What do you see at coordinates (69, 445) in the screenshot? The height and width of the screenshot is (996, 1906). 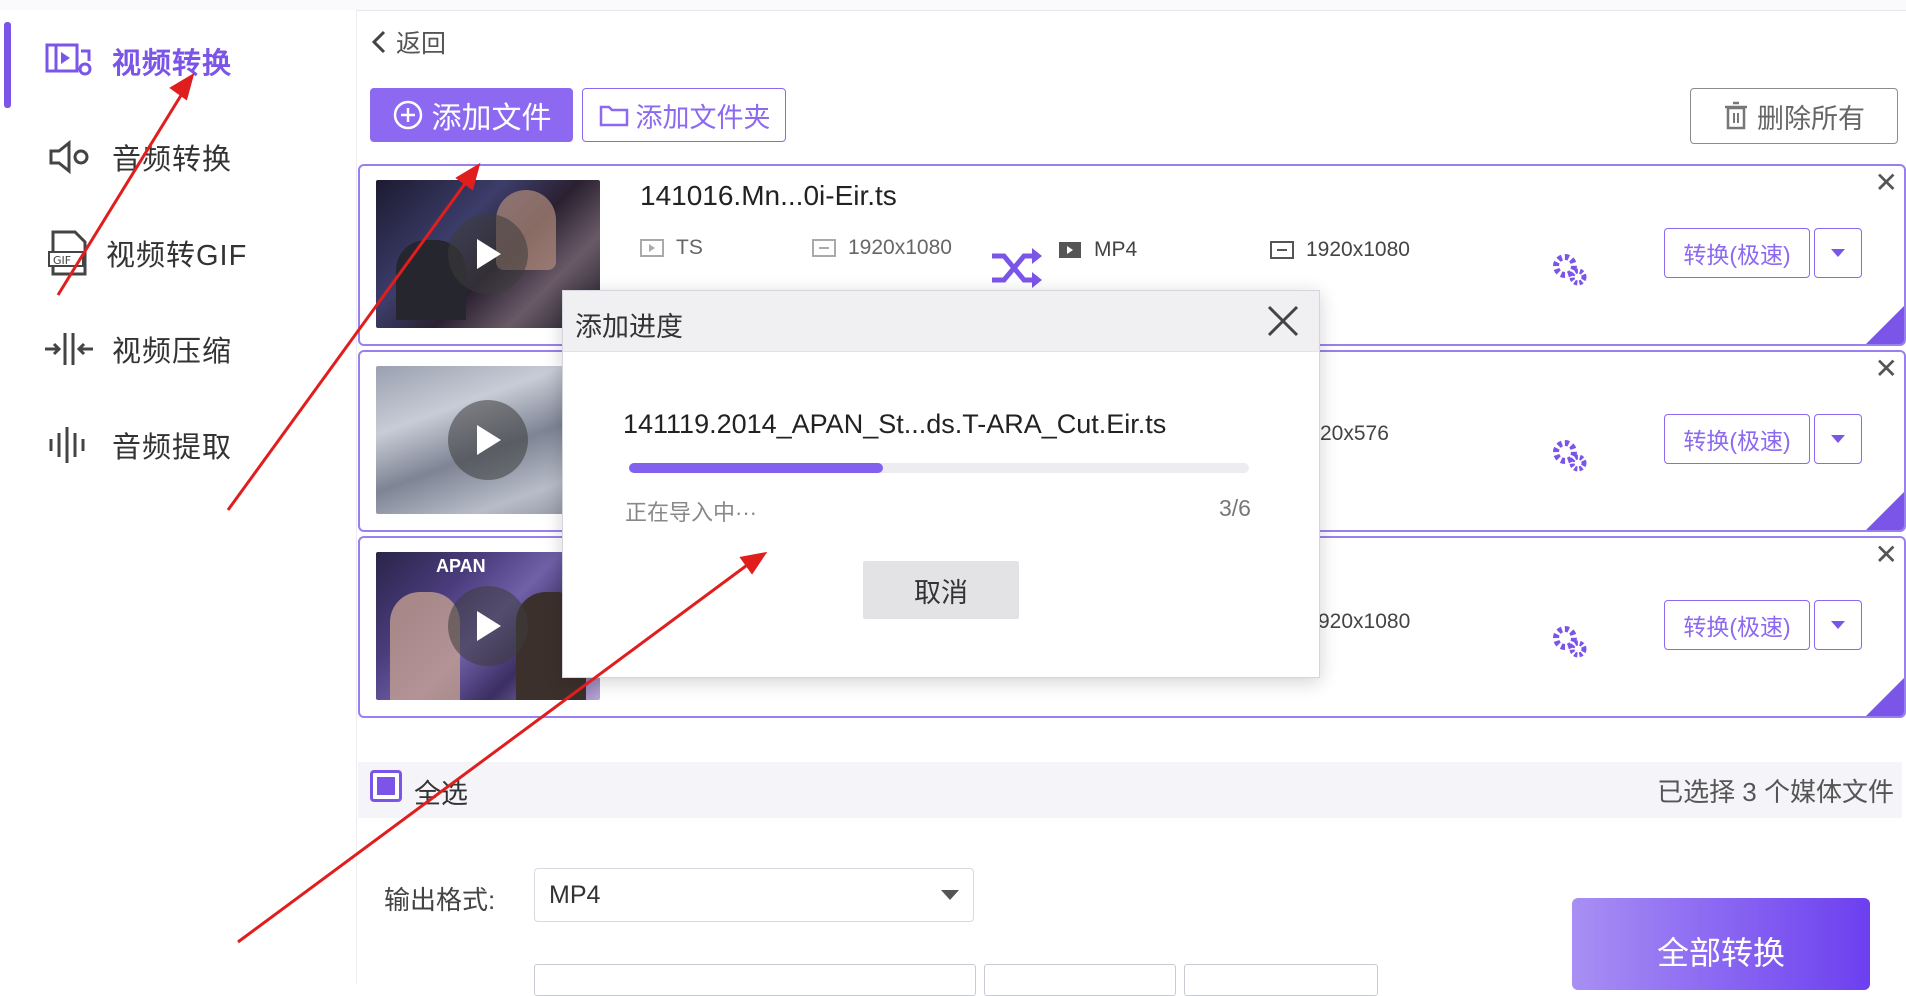 I see `audio-extract-icon` at bounding box center [69, 445].